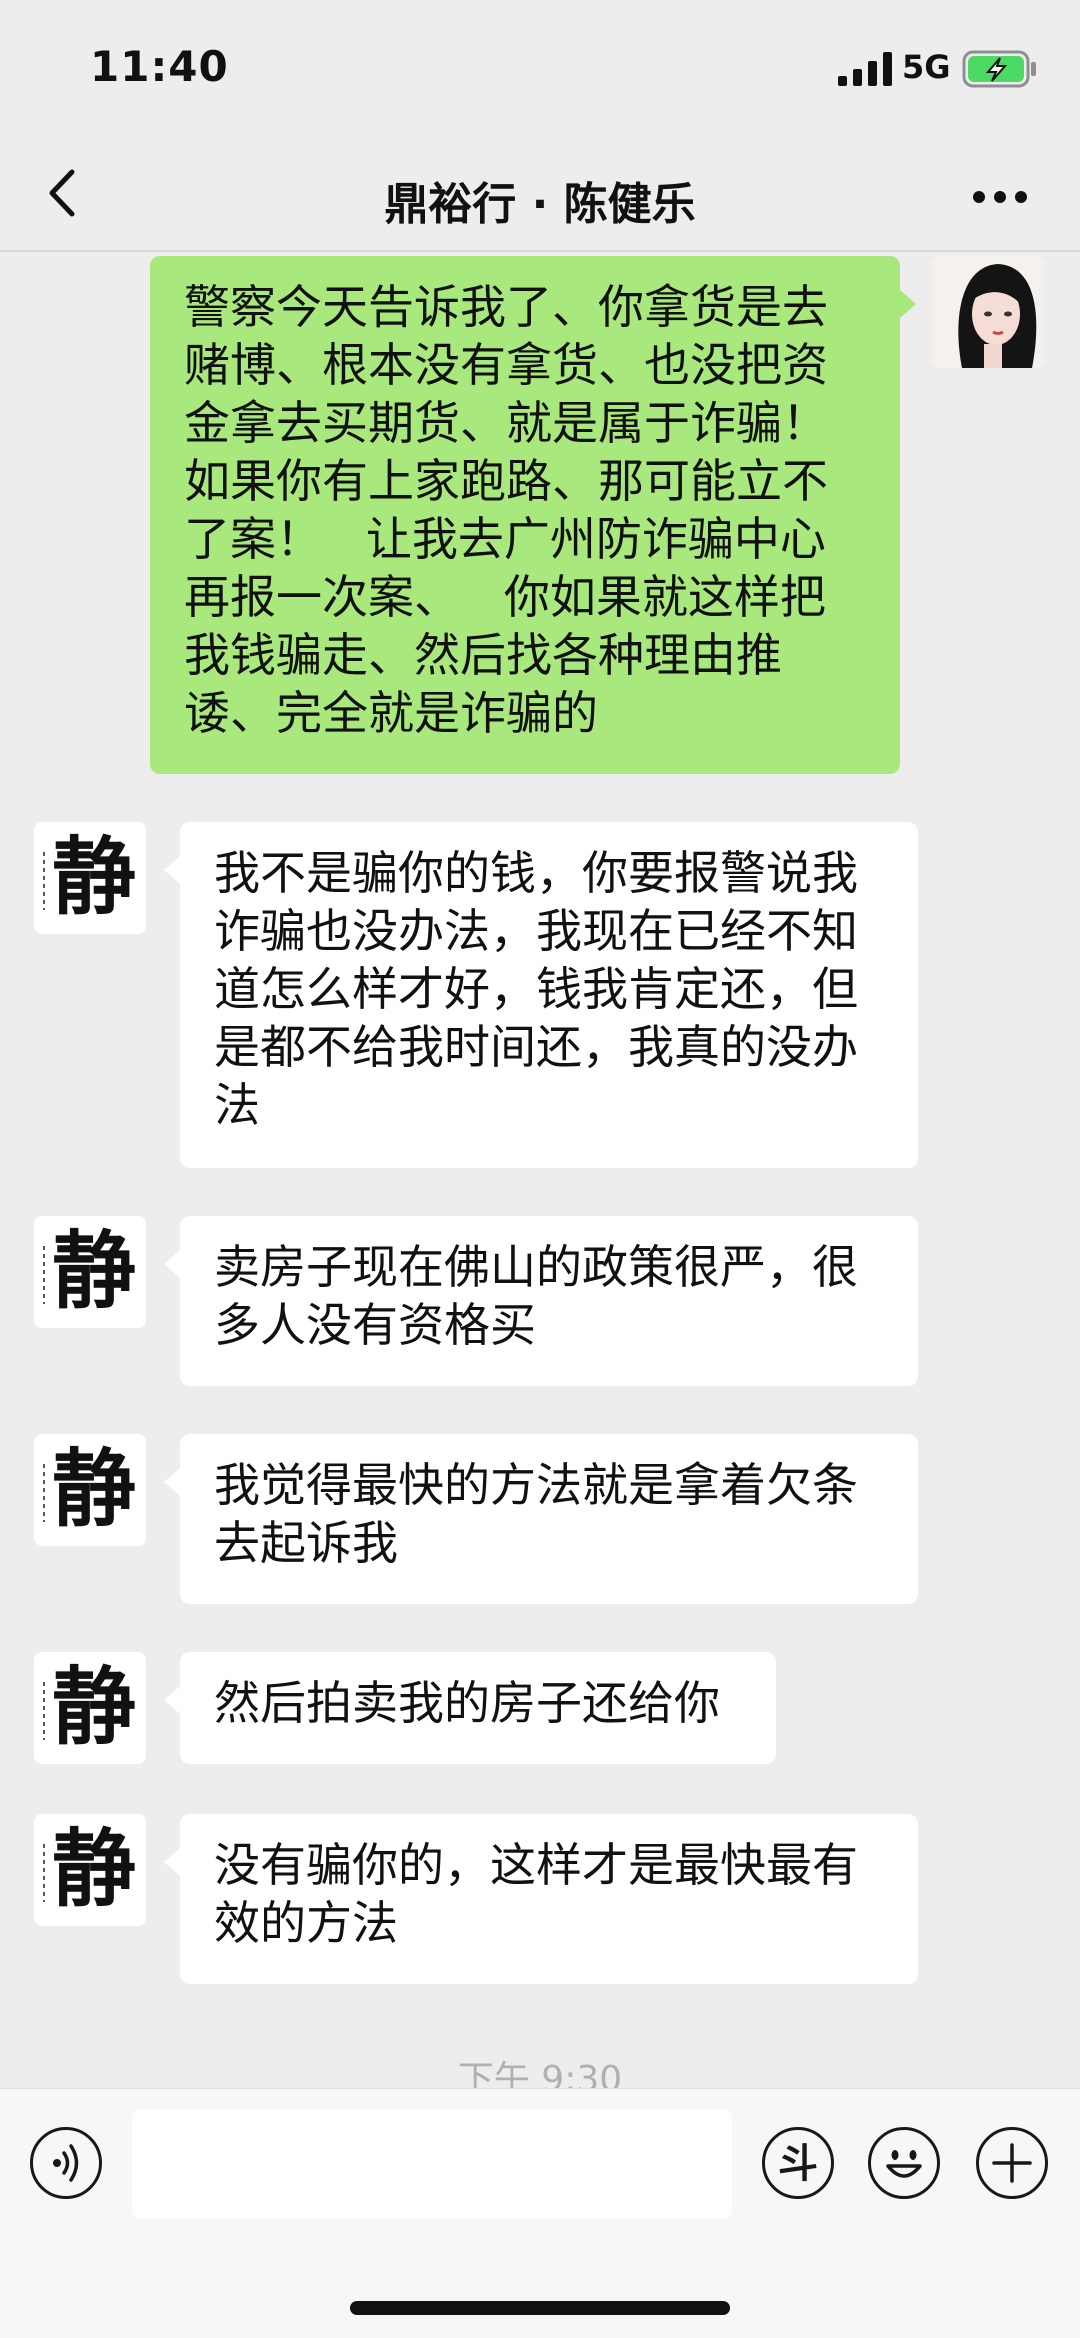 Image resolution: width=1080 pixels, height=2338 pixels. I want to click on network-type: 5G, so click(926, 67).